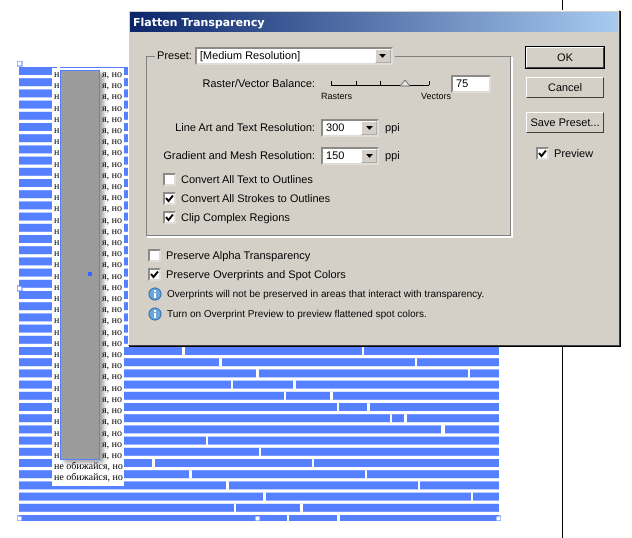  Describe the element at coordinates (235, 218) in the screenshot. I see `checkbox-label: Clip Complex Regions` at that location.